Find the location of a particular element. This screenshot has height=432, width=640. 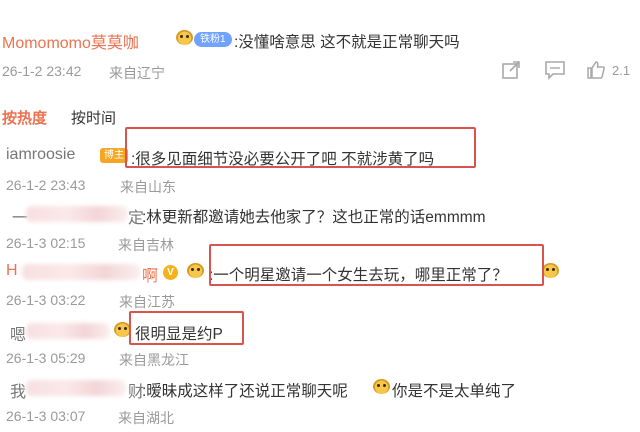

reply-time: 26-1-3 03:22 is located at coordinates (46, 300).